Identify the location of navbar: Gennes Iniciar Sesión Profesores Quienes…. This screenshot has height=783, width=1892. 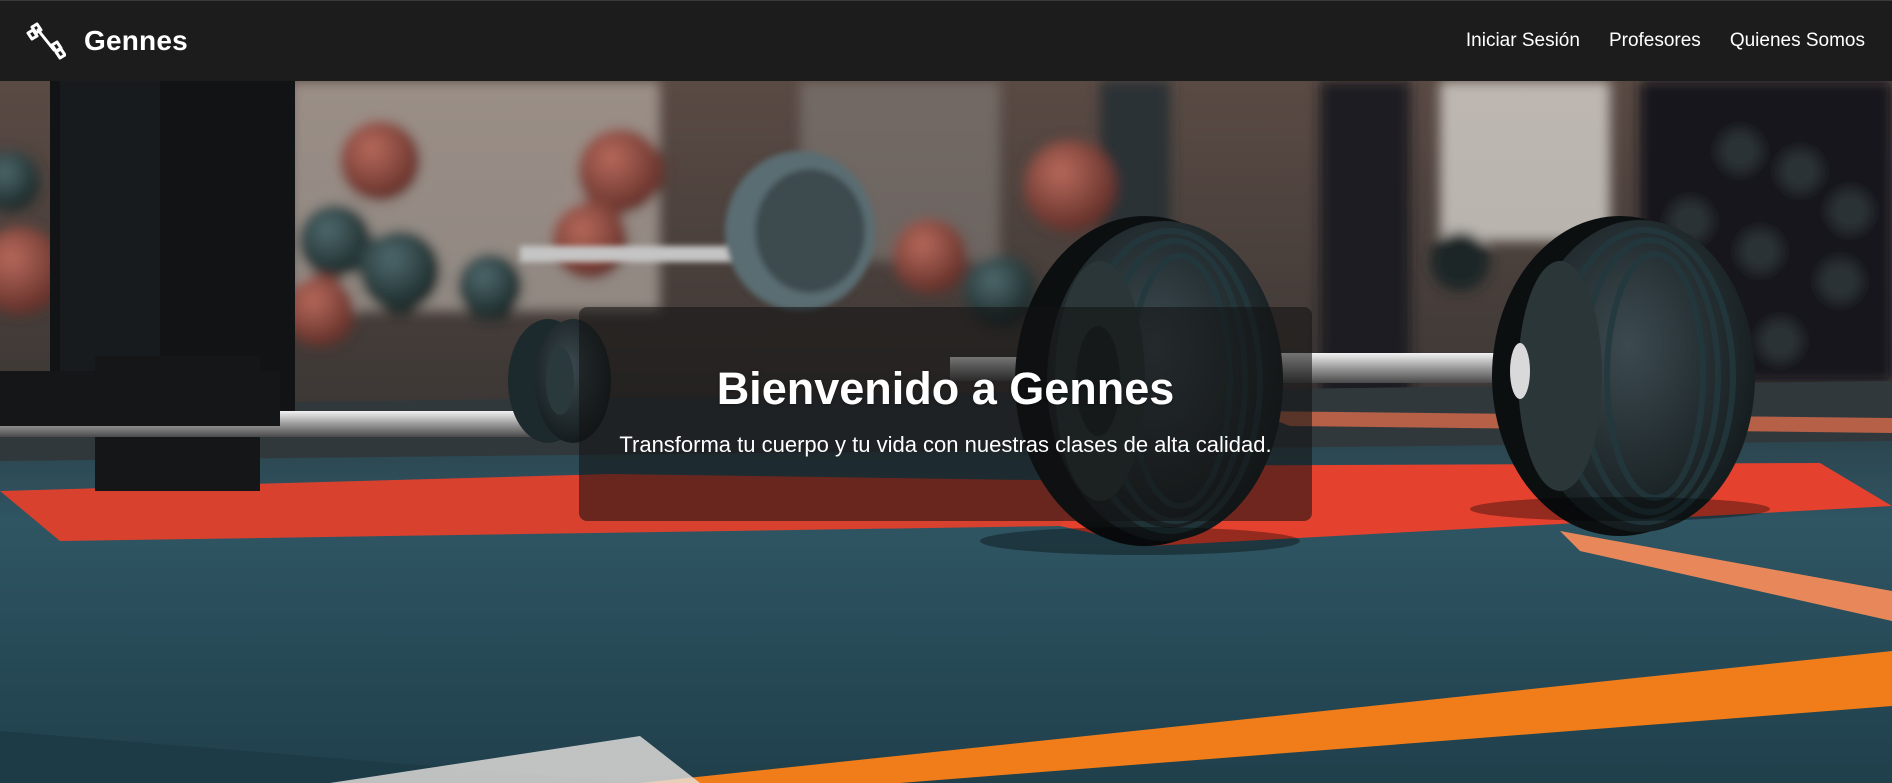
(946, 40).